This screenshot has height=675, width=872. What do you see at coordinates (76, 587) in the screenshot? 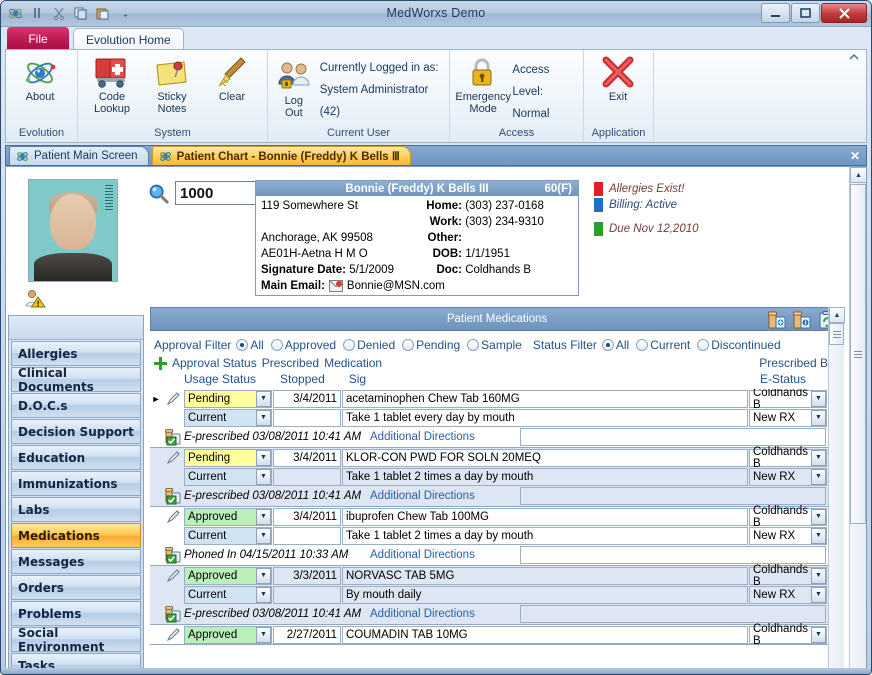
I see `sidebar-item-orders: Orders` at bounding box center [76, 587].